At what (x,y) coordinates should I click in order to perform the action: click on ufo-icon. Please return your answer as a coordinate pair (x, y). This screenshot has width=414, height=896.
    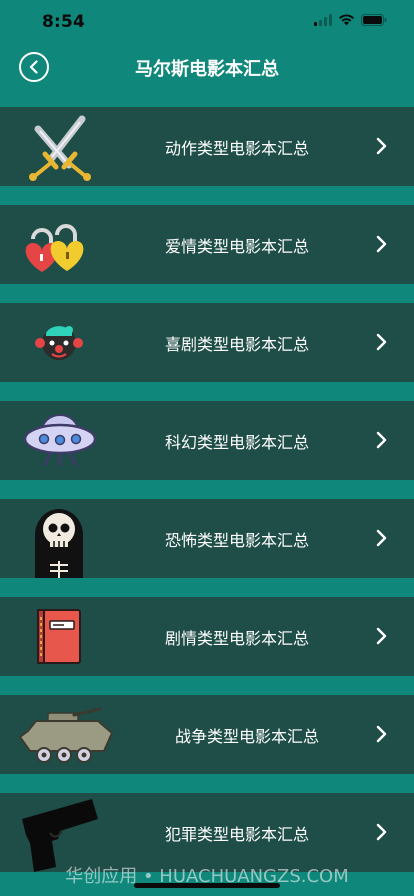
    Looking at the image, I should click on (60, 440).